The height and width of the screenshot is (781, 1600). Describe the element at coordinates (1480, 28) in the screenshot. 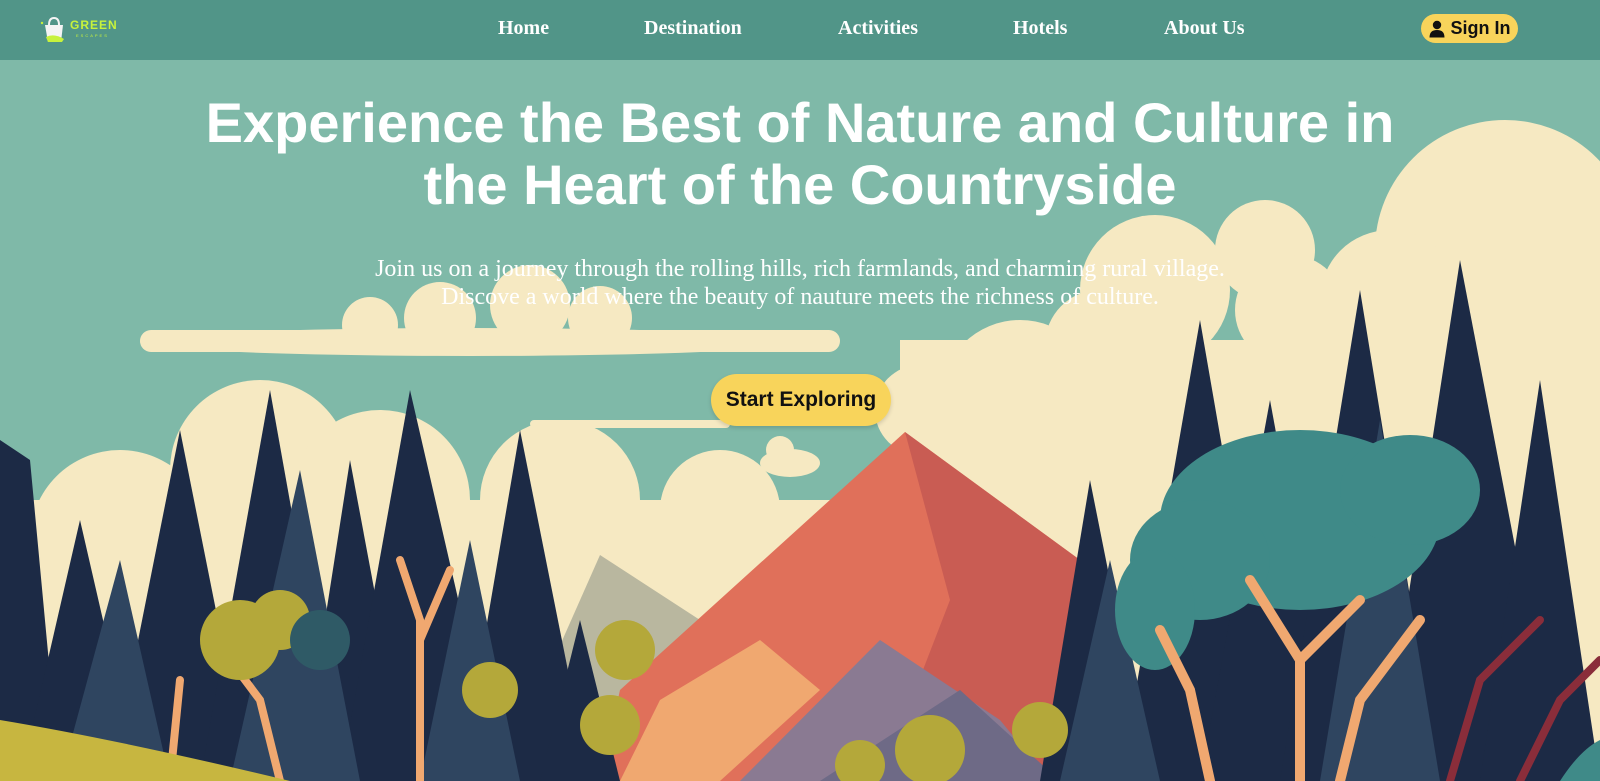

I see `sign-in-label: Sign In` at that location.